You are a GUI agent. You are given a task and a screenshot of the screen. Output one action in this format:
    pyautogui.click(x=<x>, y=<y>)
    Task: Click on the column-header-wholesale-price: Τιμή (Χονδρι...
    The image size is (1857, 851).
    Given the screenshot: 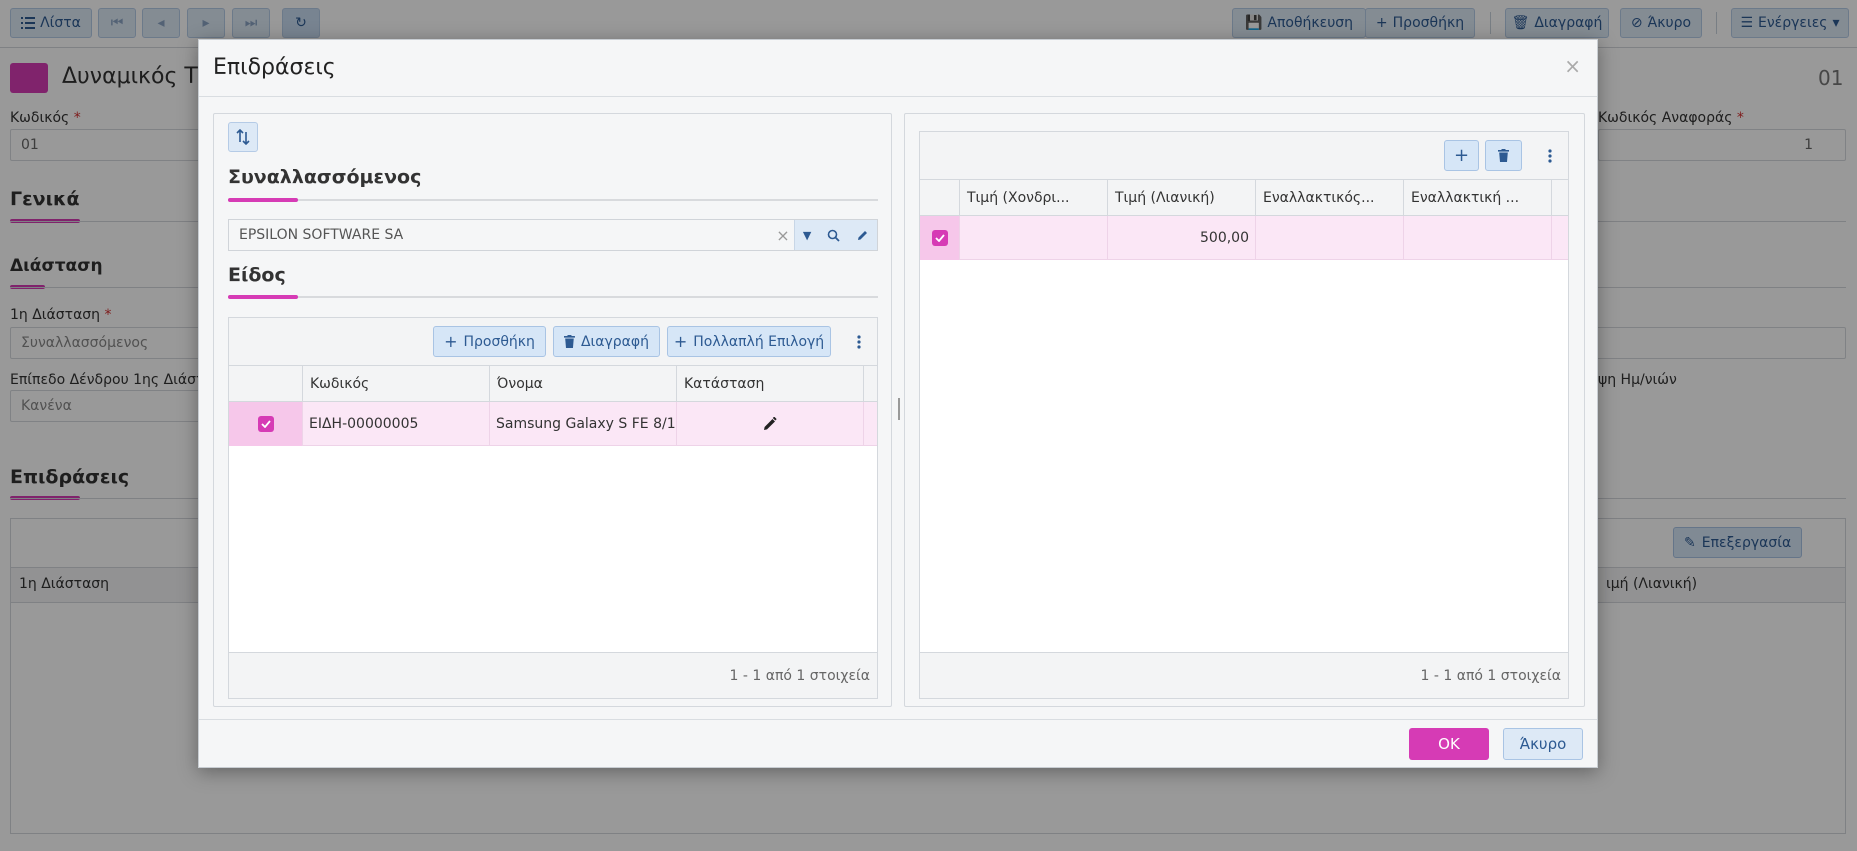 What is the action you would take?
    pyautogui.click(x=1034, y=198)
    